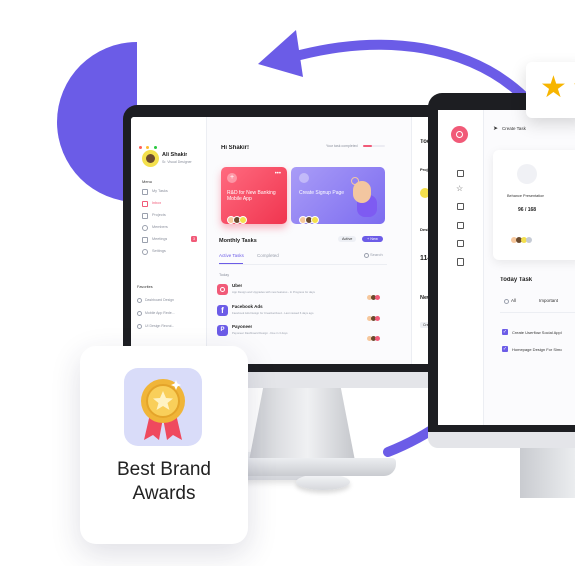 The image size is (575, 566). I want to click on star-icon: ★, so click(553, 87).